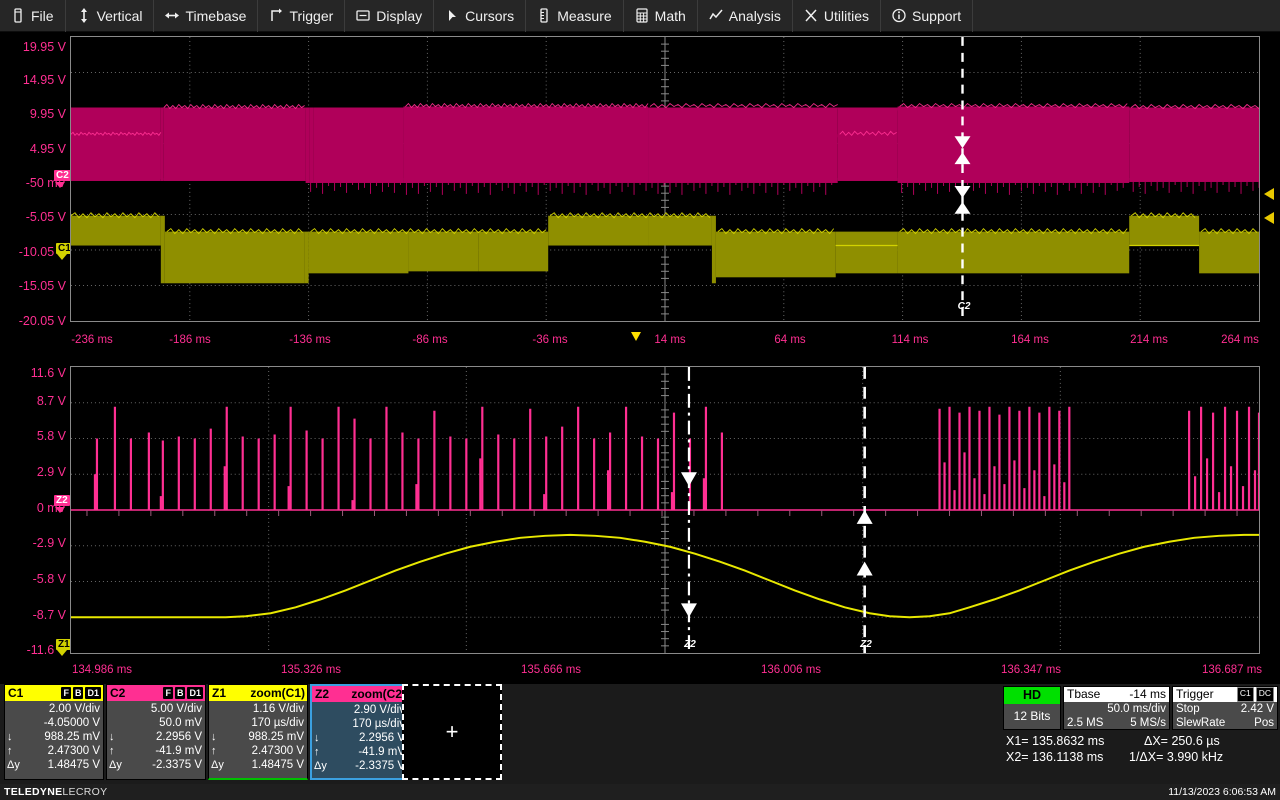  Describe the element at coordinates (73, 765) in the screenshot. I see `delta-y-value: 1.48475 V` at that location.